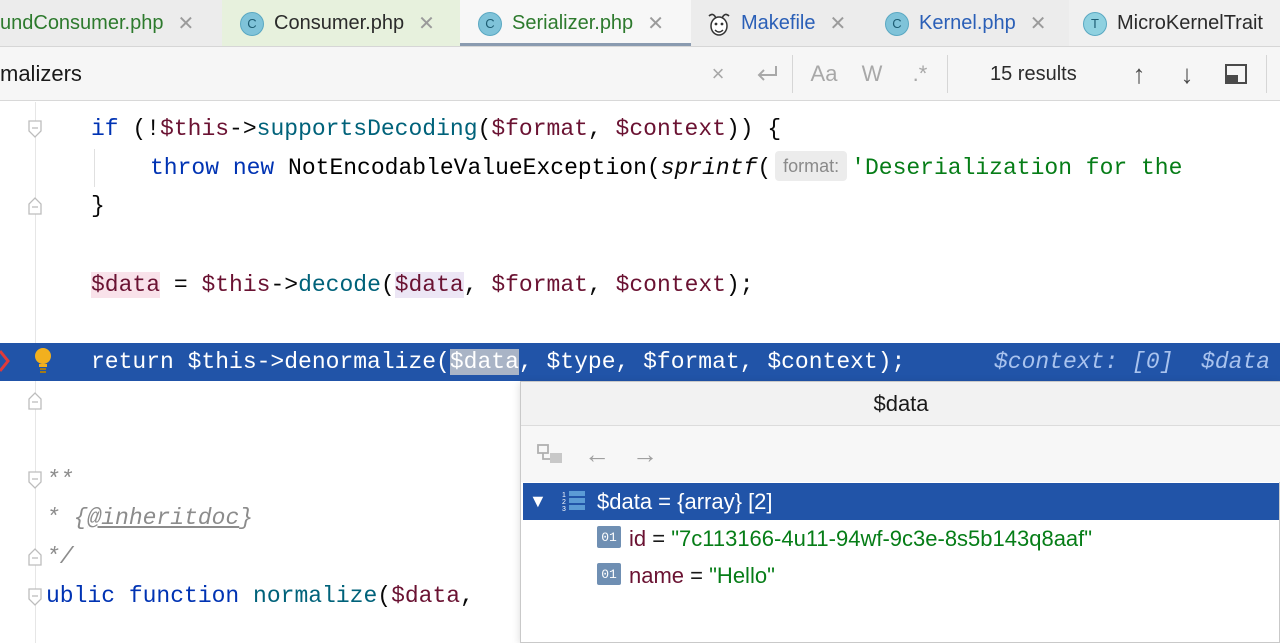  What do you see at coordinates (640, 206) in the screenshot?
I see `code-line: }` at bounding box center [640, 206].